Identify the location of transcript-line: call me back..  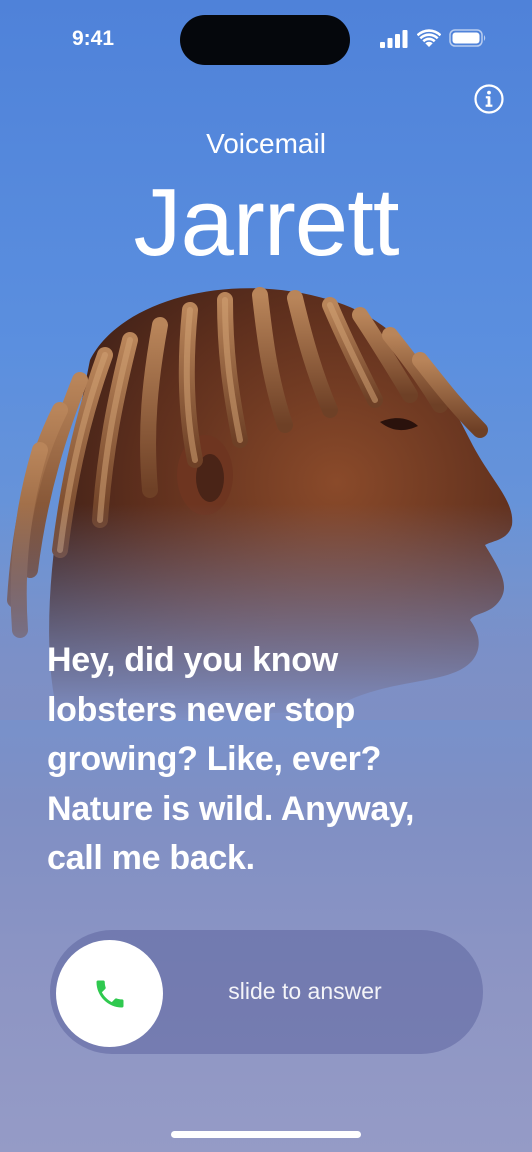
(151, 858).